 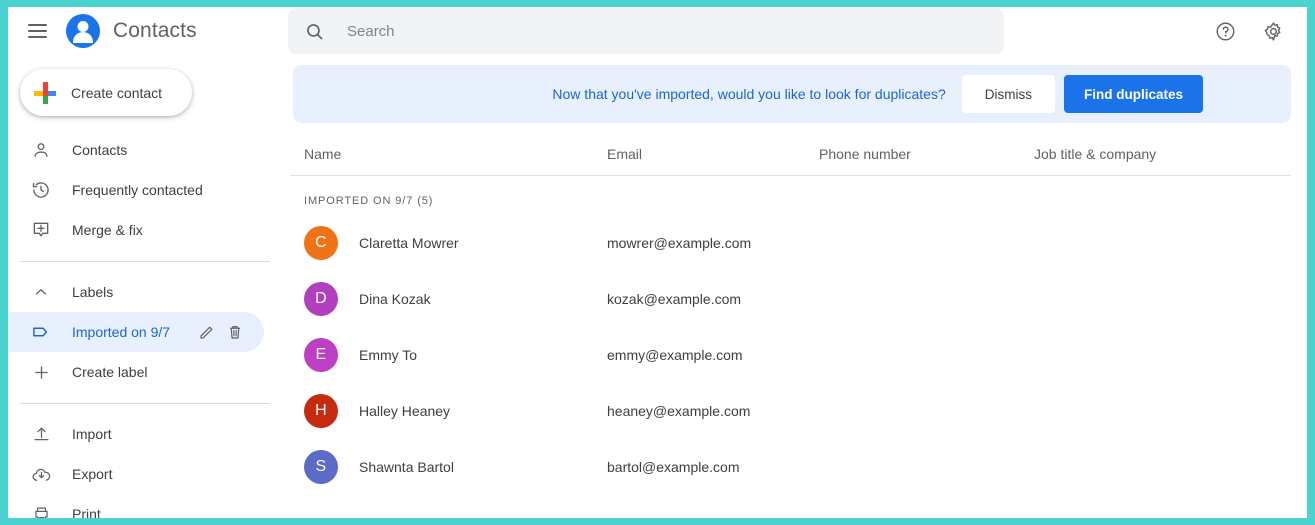 I want to click on table-row: S Shawnta Bartol bartol@example.com, so click(x=790, y=467).